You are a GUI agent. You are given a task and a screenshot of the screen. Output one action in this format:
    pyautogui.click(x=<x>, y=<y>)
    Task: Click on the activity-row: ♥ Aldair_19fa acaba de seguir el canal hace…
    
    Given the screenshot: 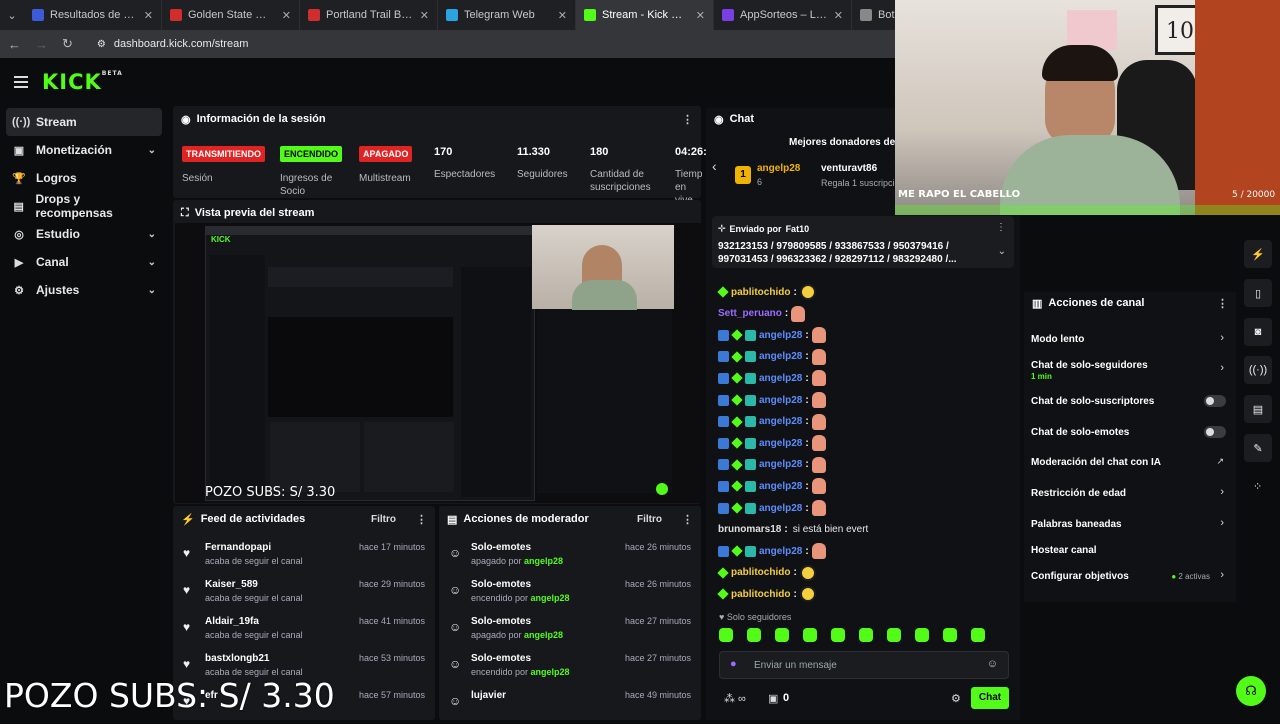 What is the action you would take?
    pyautogui.click(x=304, y=632)
    